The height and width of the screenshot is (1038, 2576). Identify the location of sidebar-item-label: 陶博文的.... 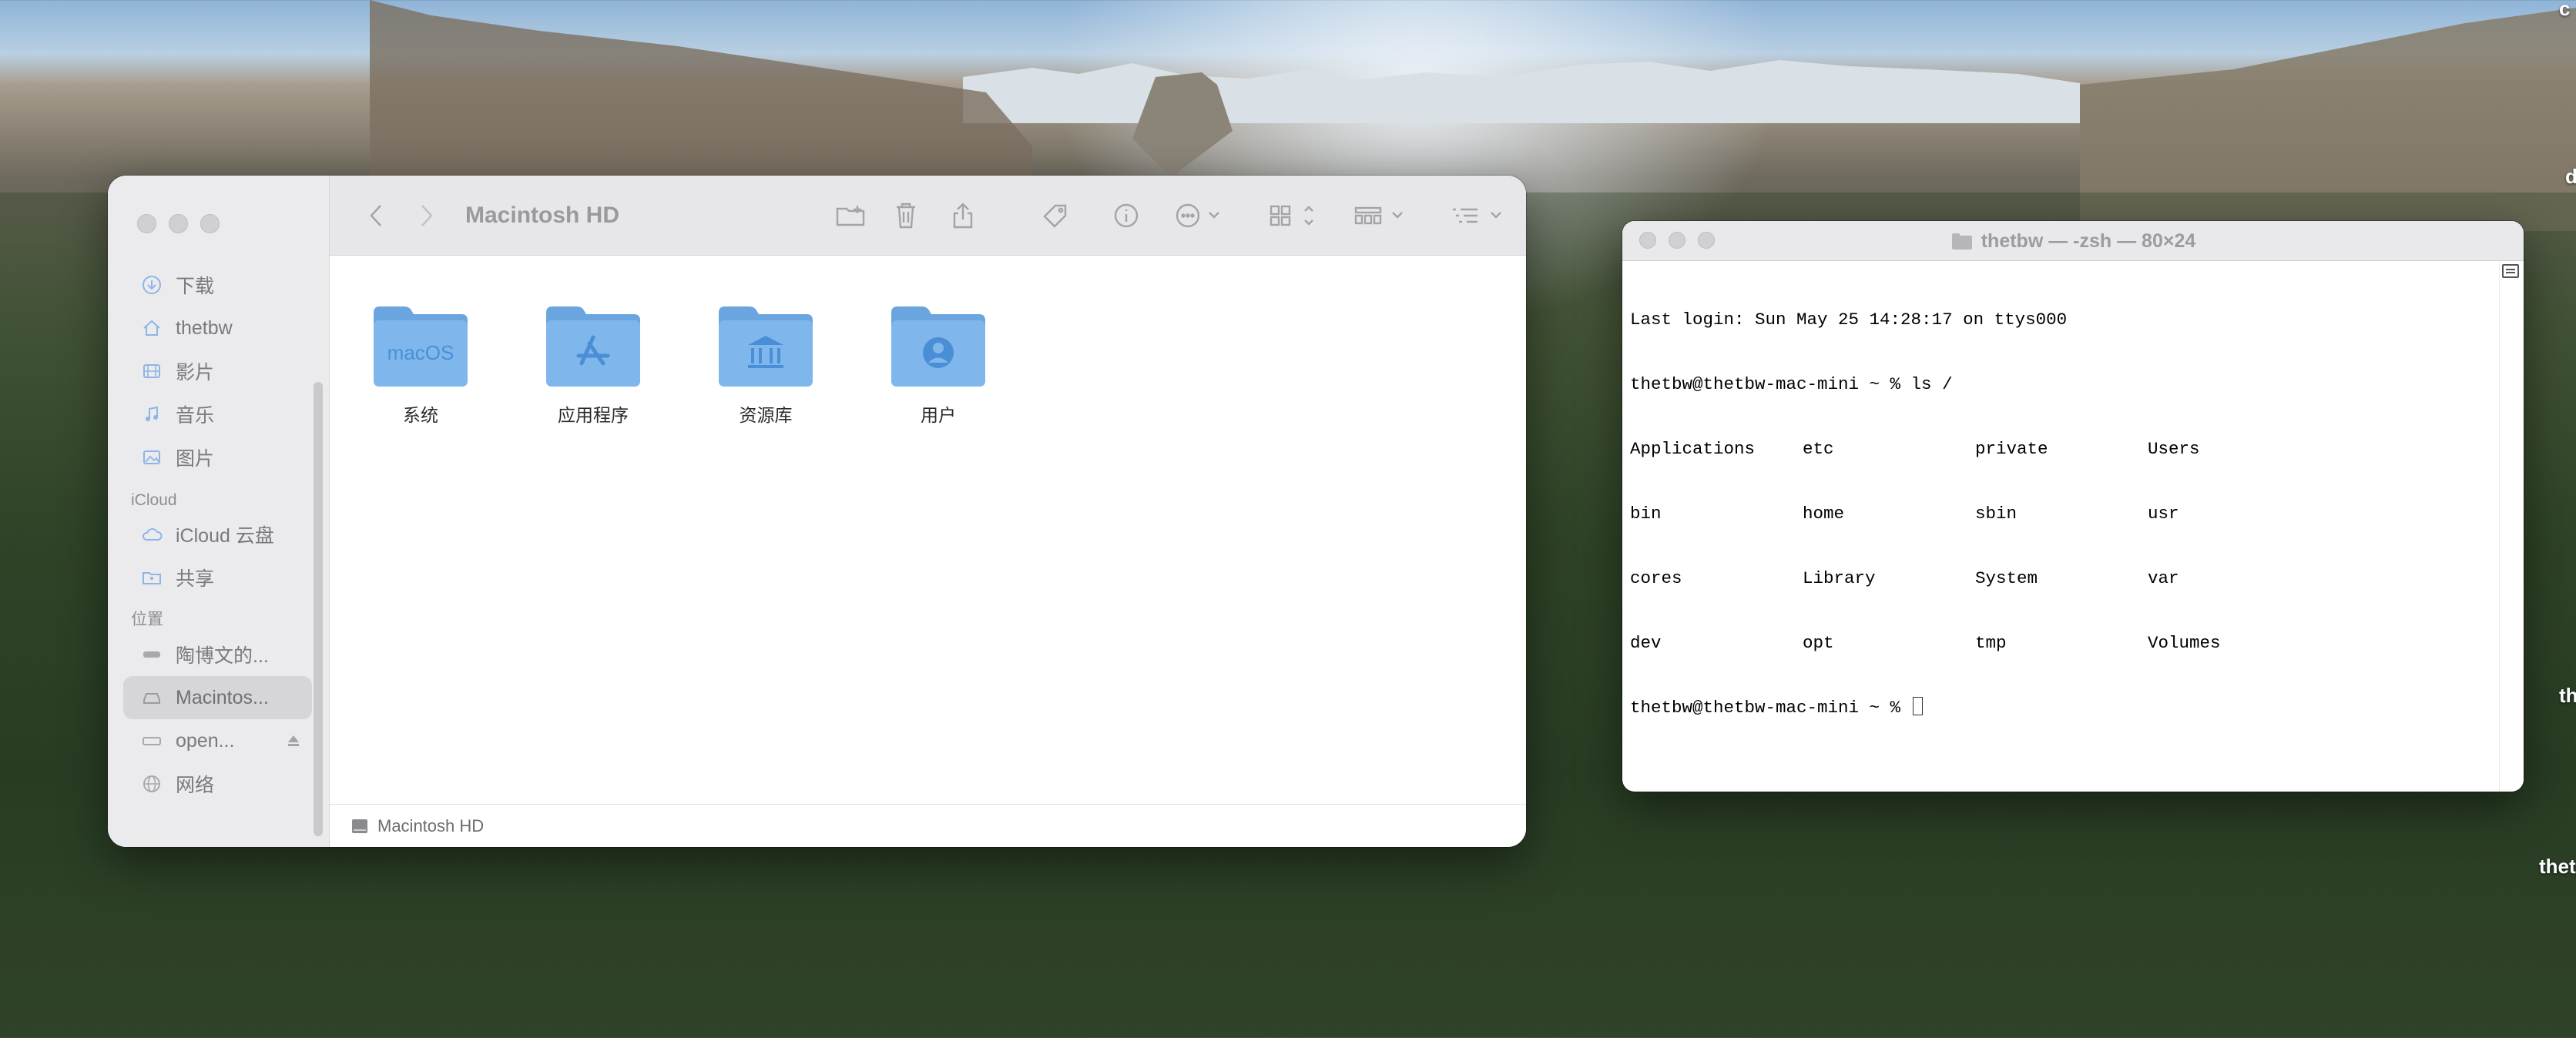
(222, 656).